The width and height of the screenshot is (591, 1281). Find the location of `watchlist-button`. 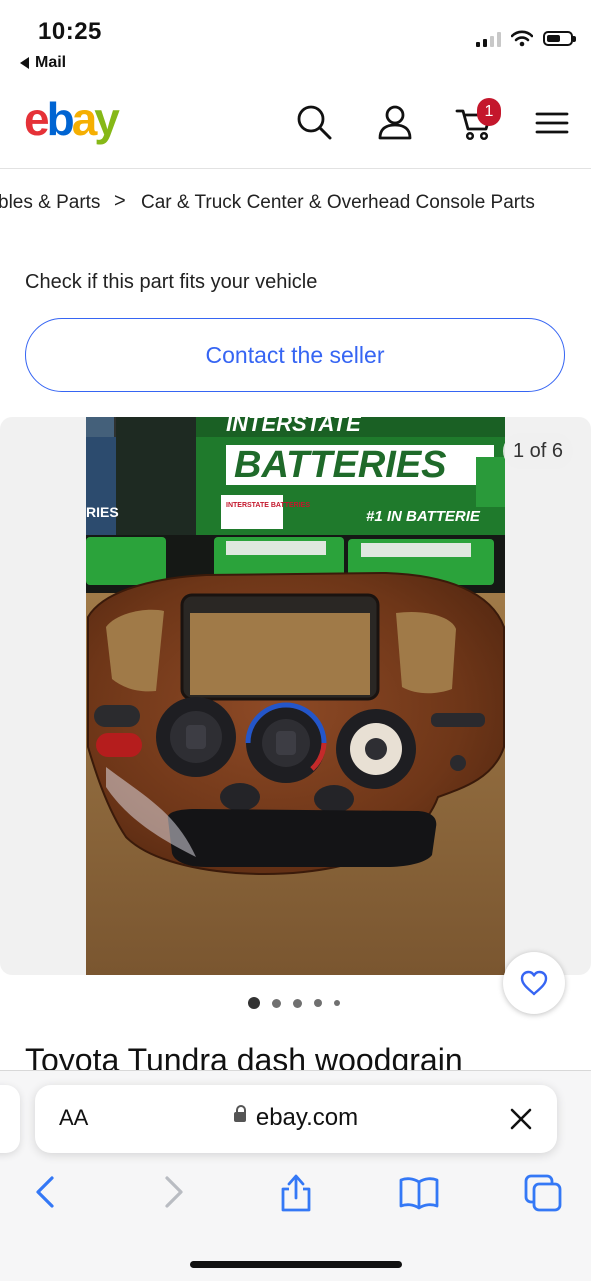

watchlist-button is located at coordinates (534, 983).